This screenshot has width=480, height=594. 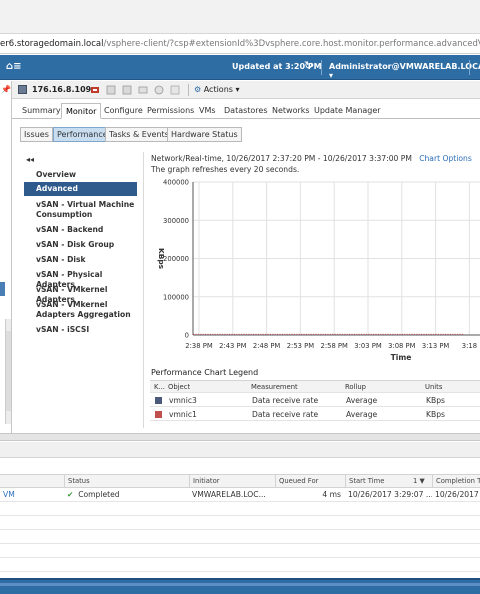 What do you see at coordinates (32, 481) in the screenshot?
I see `tasks-col-target` at bounding box center [32, 481].